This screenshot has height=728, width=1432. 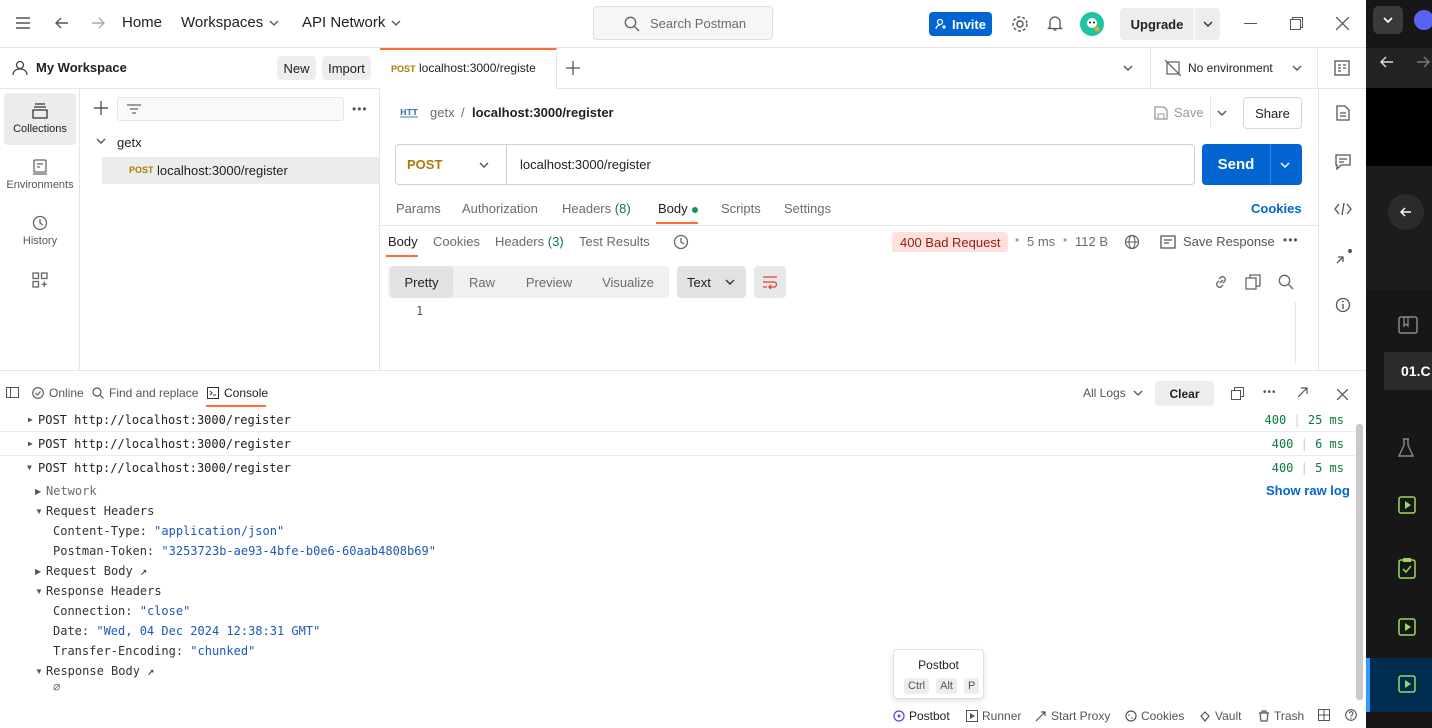 I want to click on tab-settings: Settings, so click(x=807, y=208).